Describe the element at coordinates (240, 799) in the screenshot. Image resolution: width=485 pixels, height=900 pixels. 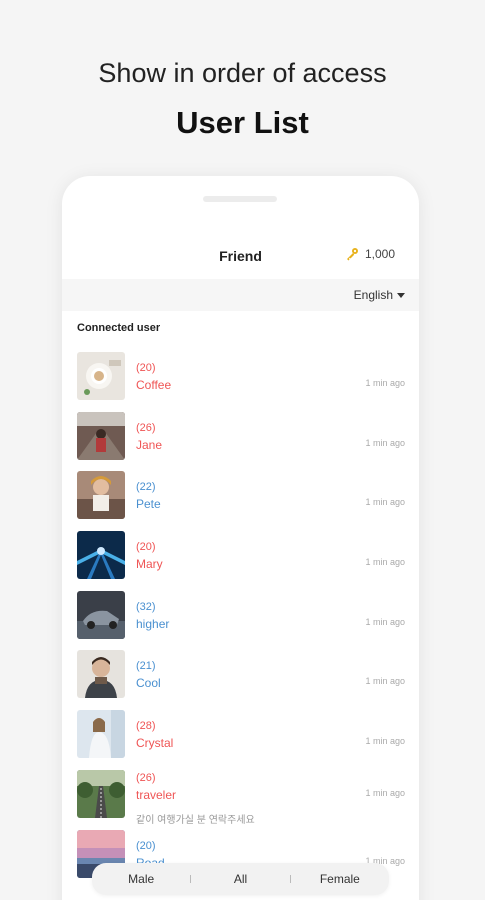
I see `list-item: (26) traveler 같이 여행가실 분 연락주세요 1 min ago` at that location.